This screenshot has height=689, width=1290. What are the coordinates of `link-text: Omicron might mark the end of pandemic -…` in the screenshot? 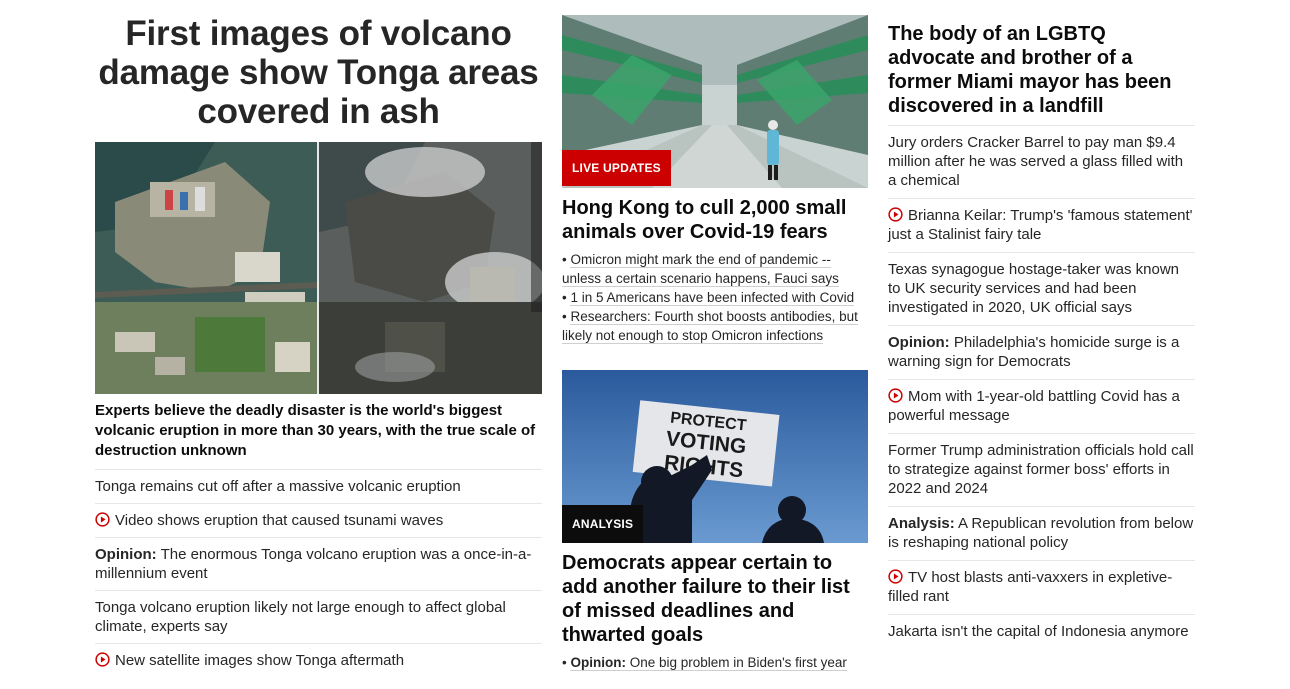 It's located at (700, 269).